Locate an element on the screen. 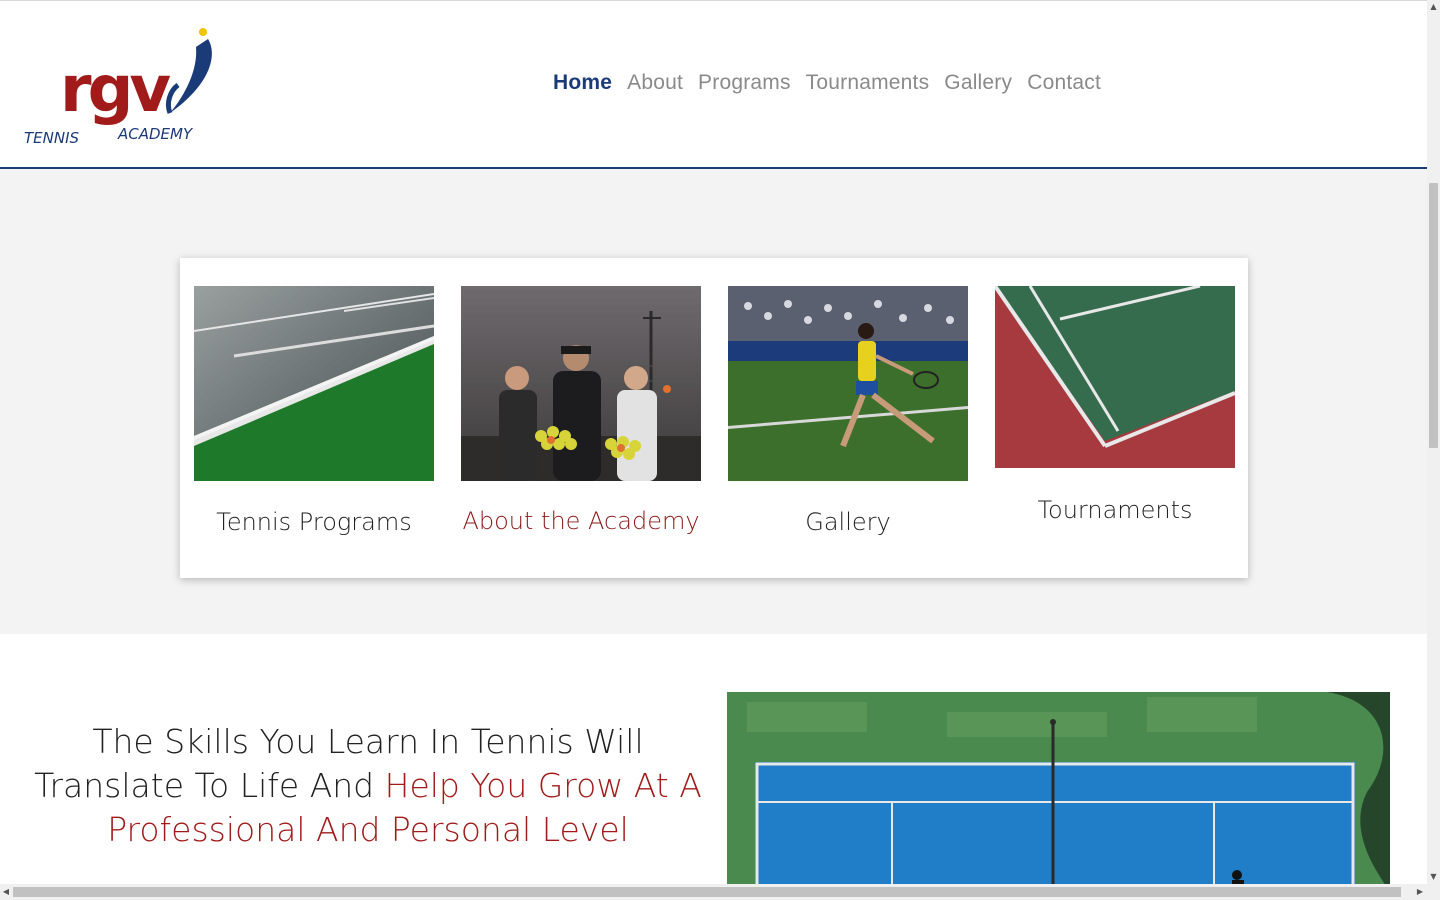 The image size is (1440, 900). scroll-left-icon: ◀ is located at coordinates (6, 892).